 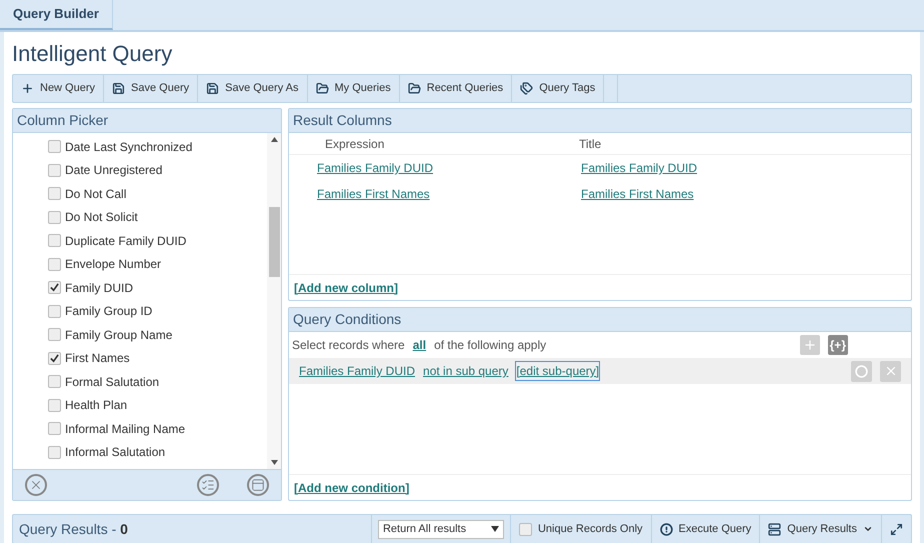 What do you see at coordinates (705, 529) in the screenshot?
I see `execute-button: Execute Query` at bounding box center [705, 529].